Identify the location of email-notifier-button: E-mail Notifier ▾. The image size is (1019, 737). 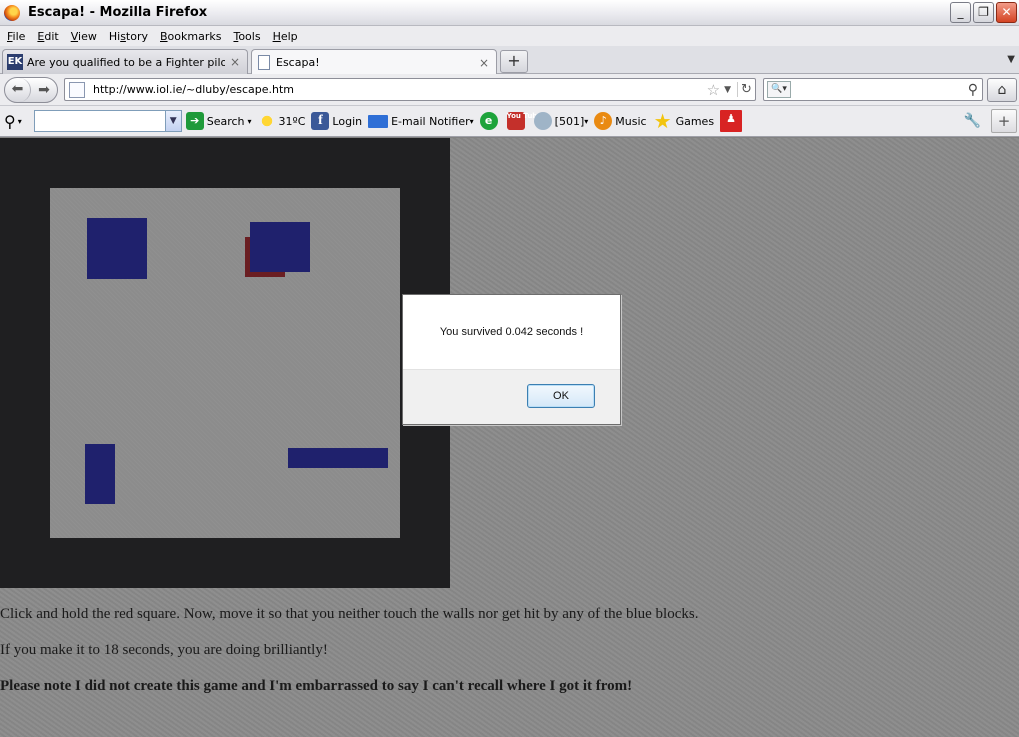
(421, 121).